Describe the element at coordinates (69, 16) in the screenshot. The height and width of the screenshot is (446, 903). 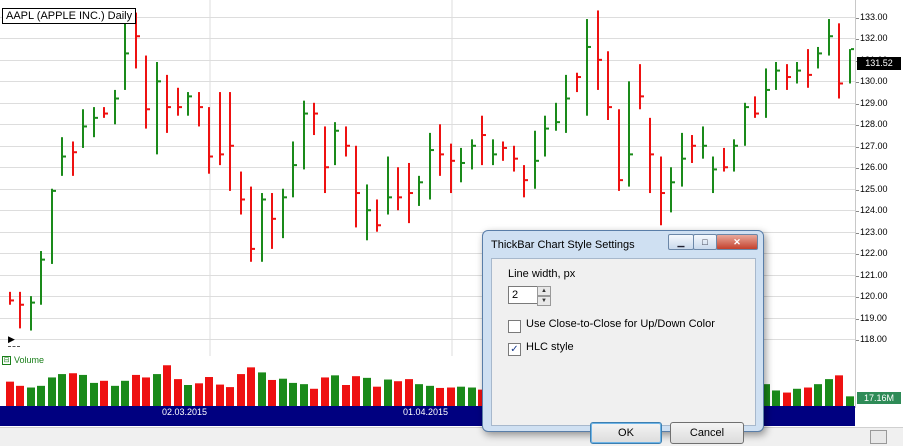
I see `chart-title: AAPL (APPLE INC.) Daily` at that location.